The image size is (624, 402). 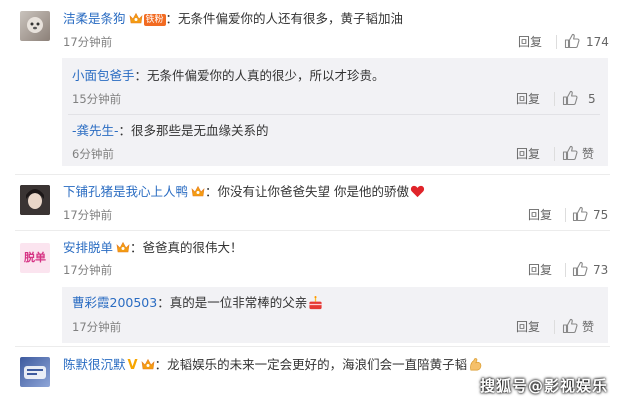 I want to click on username: 陈默很沉默, so click(x=94, y=364).